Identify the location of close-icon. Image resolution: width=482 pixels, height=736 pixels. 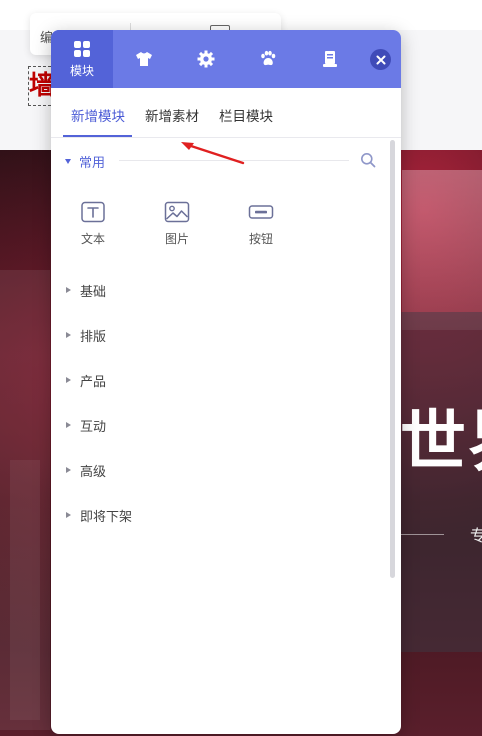
(380, 59).